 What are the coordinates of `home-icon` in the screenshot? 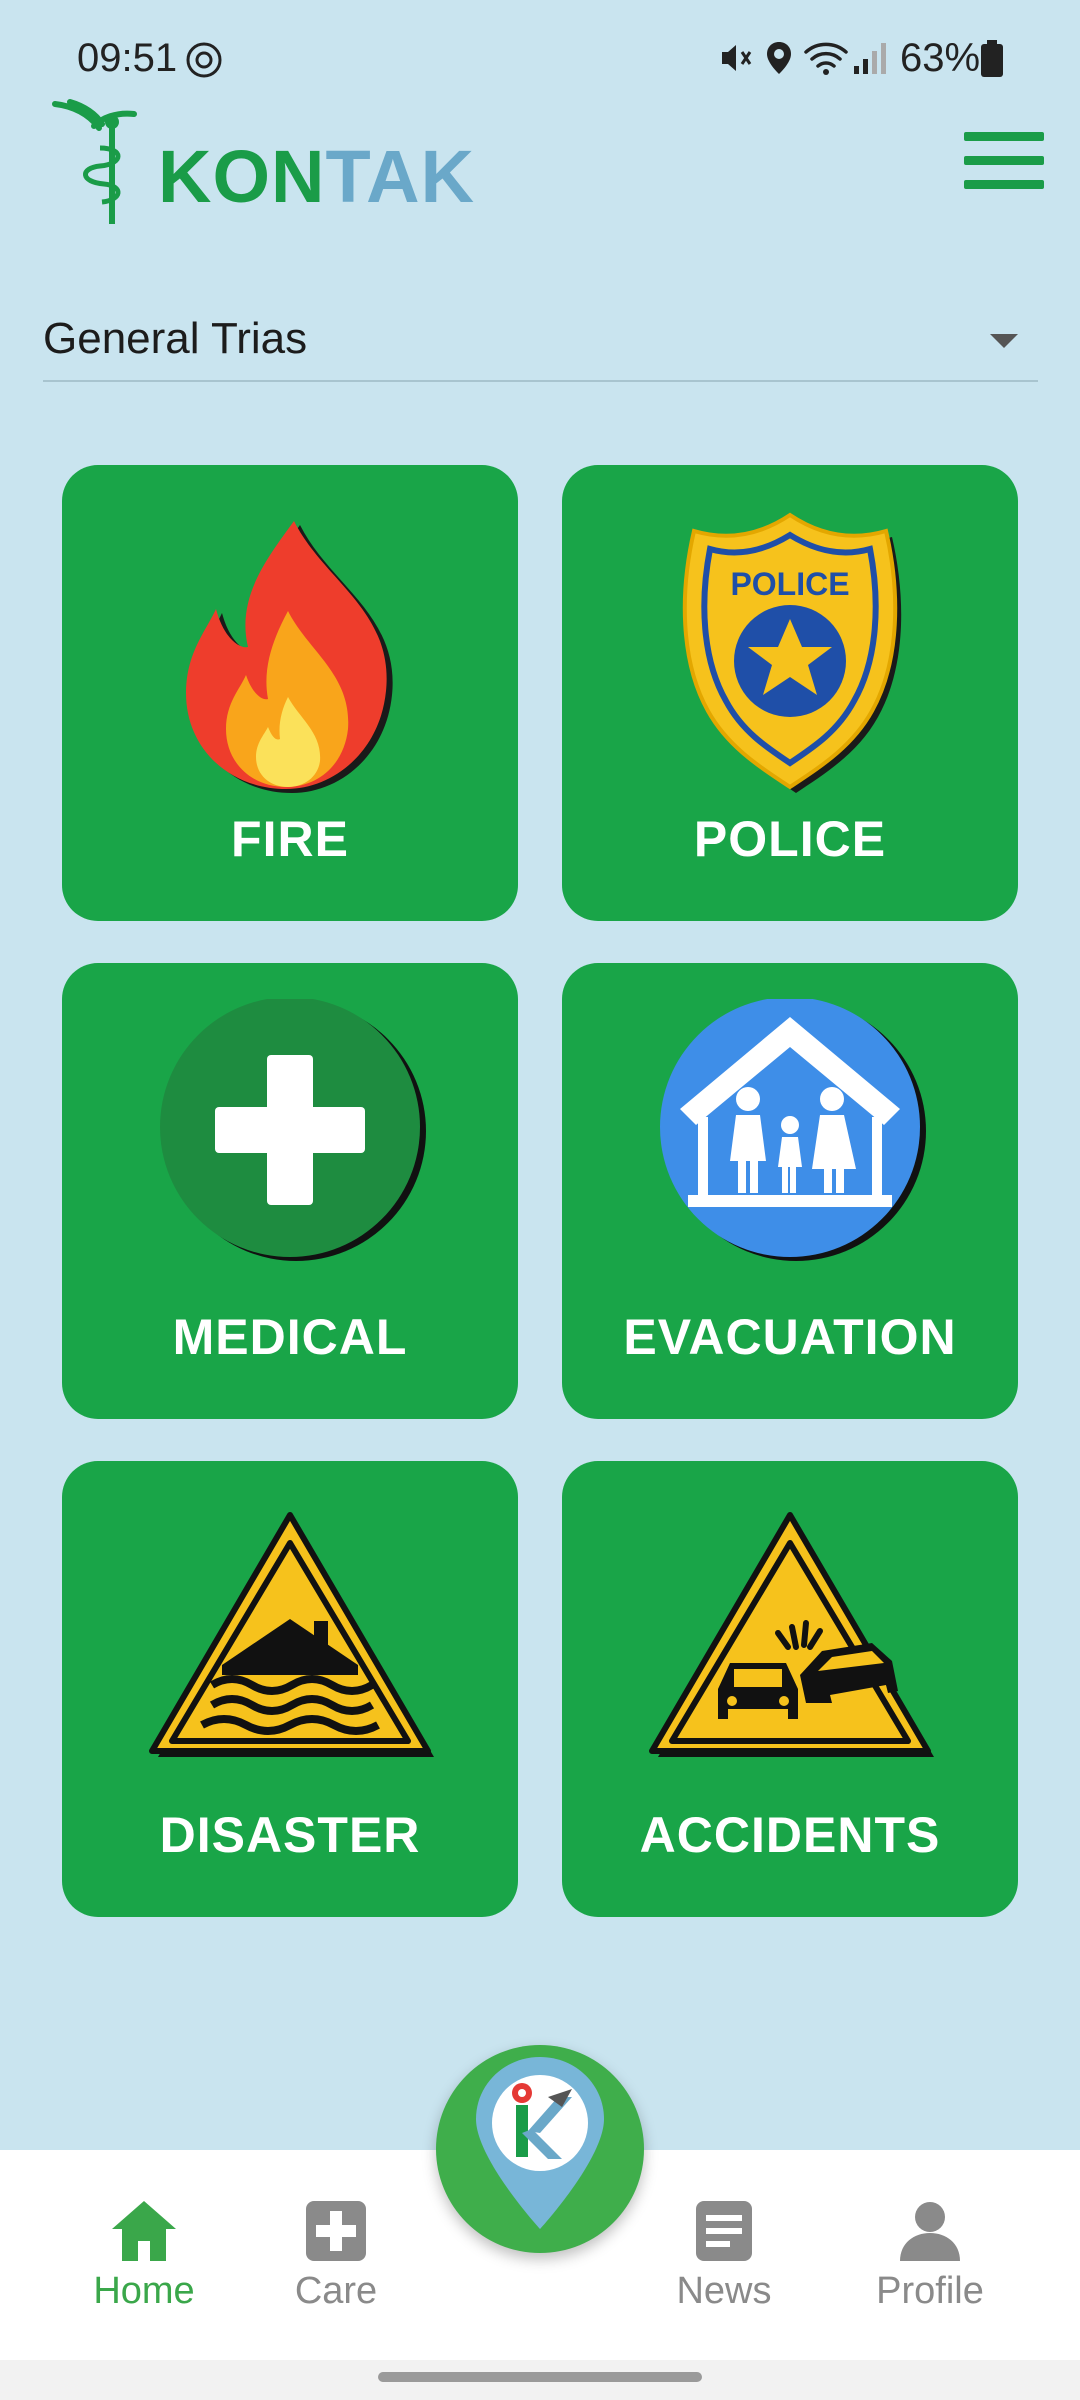 It's located at (144, 2231).